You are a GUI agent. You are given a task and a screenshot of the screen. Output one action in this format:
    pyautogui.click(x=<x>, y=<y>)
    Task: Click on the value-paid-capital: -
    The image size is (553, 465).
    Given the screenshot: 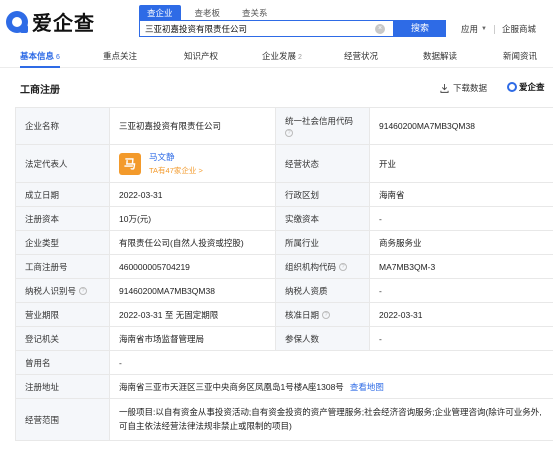 What is the action you would take?
    pyautogui.click(x=461, y=218)
    